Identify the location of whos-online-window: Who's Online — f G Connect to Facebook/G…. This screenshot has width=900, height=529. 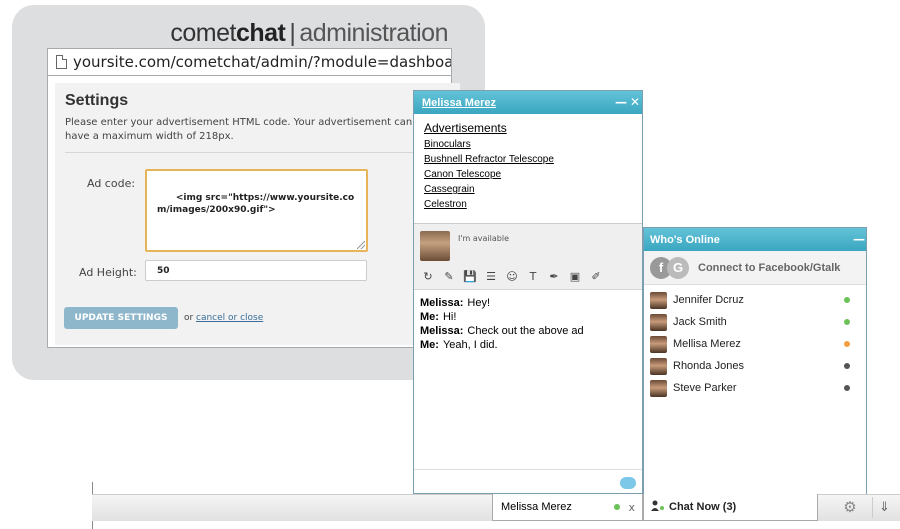
(755, 374).